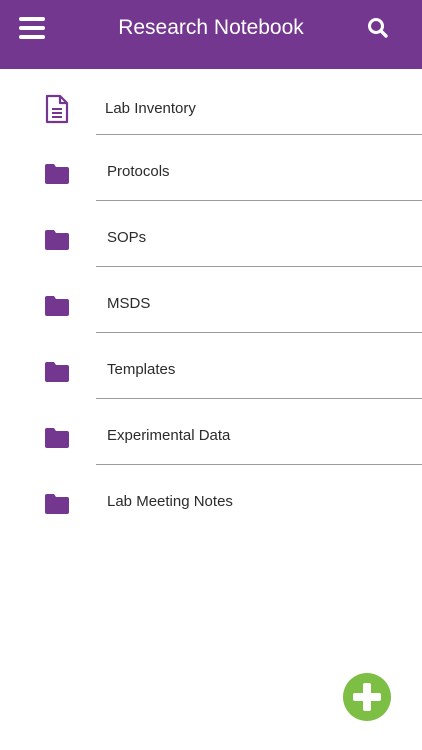  I want to click on list-item-protocols: Protocols, so click(211, 168).